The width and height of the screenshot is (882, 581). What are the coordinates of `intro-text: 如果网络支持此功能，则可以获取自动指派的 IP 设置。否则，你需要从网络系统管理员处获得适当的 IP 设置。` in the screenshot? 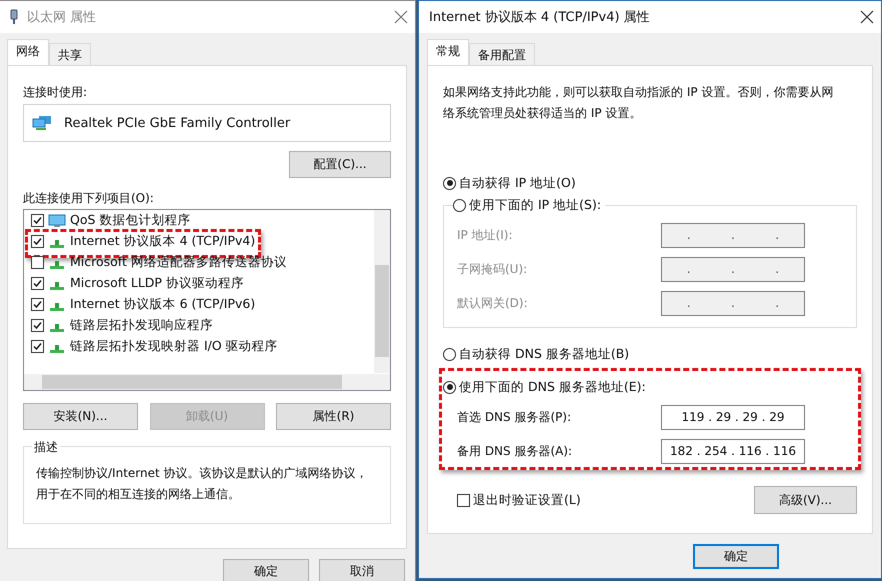 It's located at (638, 103).